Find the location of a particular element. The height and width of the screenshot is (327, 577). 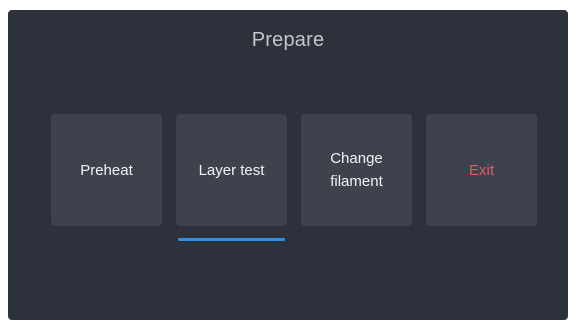

change-filament-button-label: Change filament is located at coordinates (356, 170).